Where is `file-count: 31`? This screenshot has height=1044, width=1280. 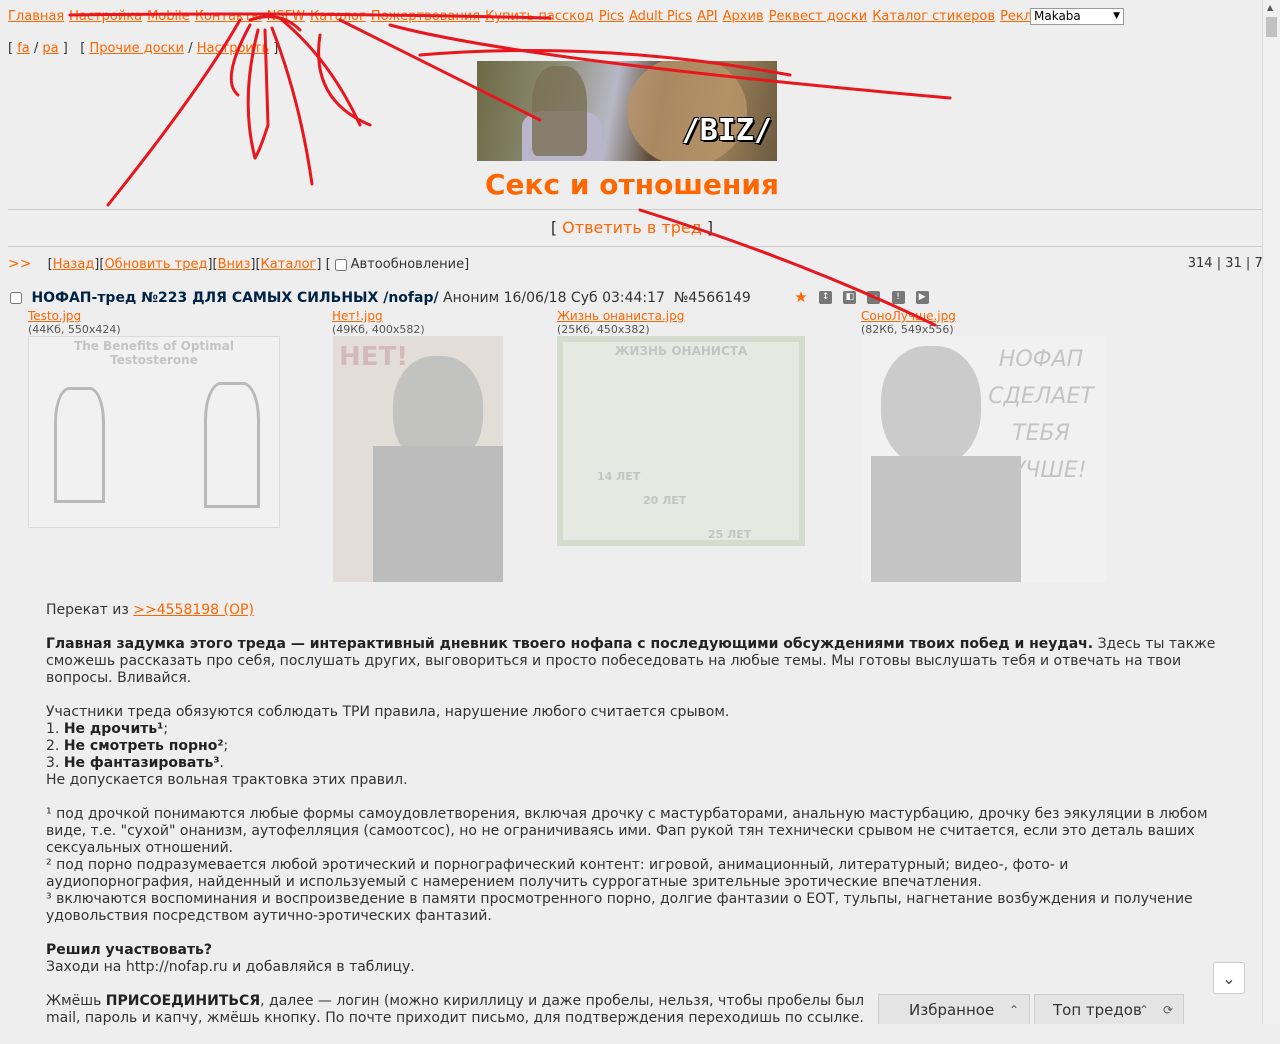
file-count: 31 is located at coordinates (1233, 263).